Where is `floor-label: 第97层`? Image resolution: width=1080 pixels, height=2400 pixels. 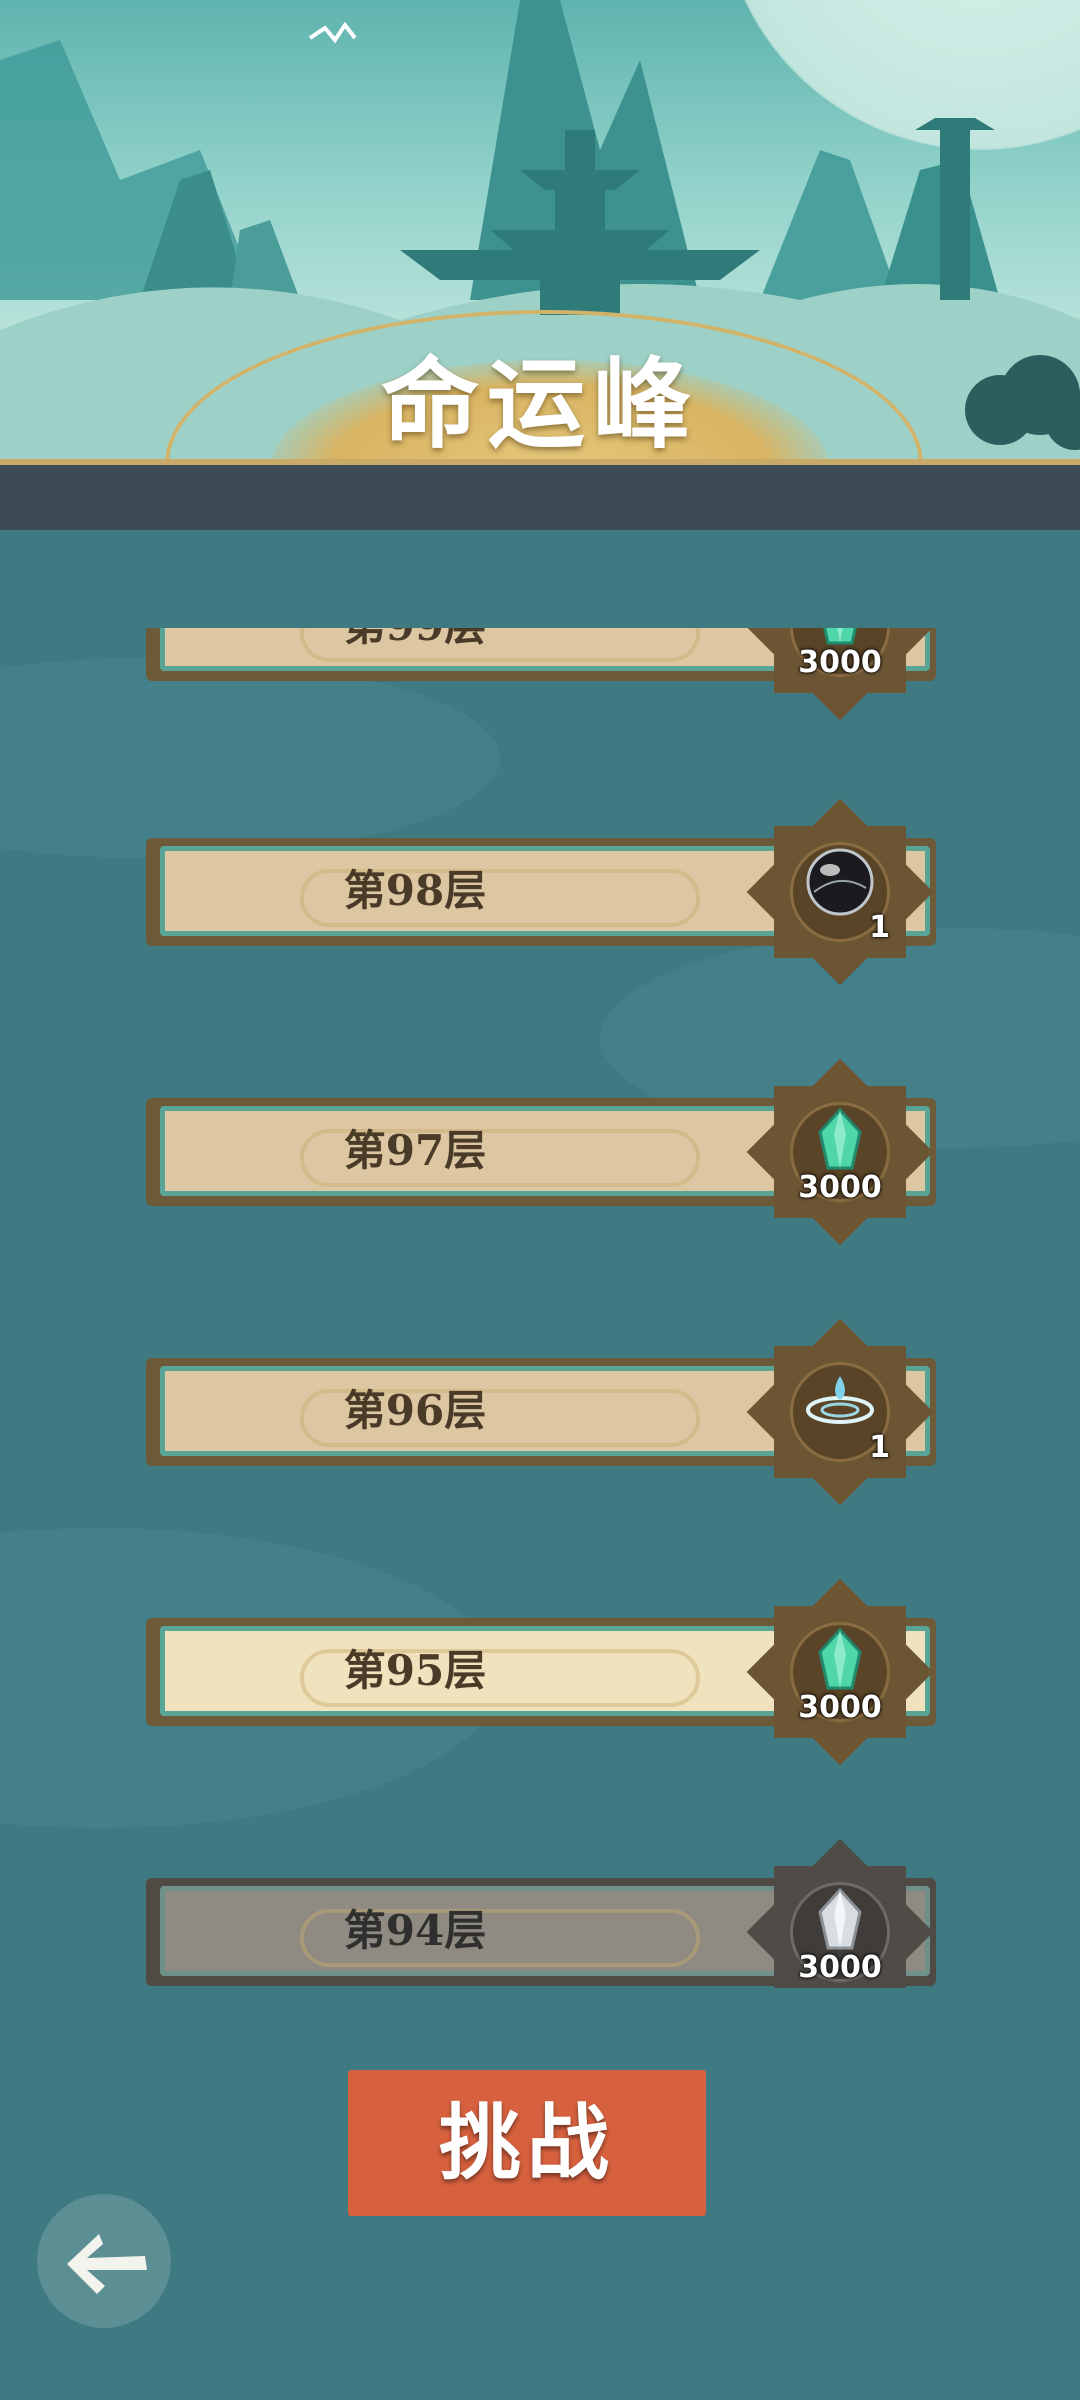 floor-label: 第97层 is located at coordinates (415, 1150).